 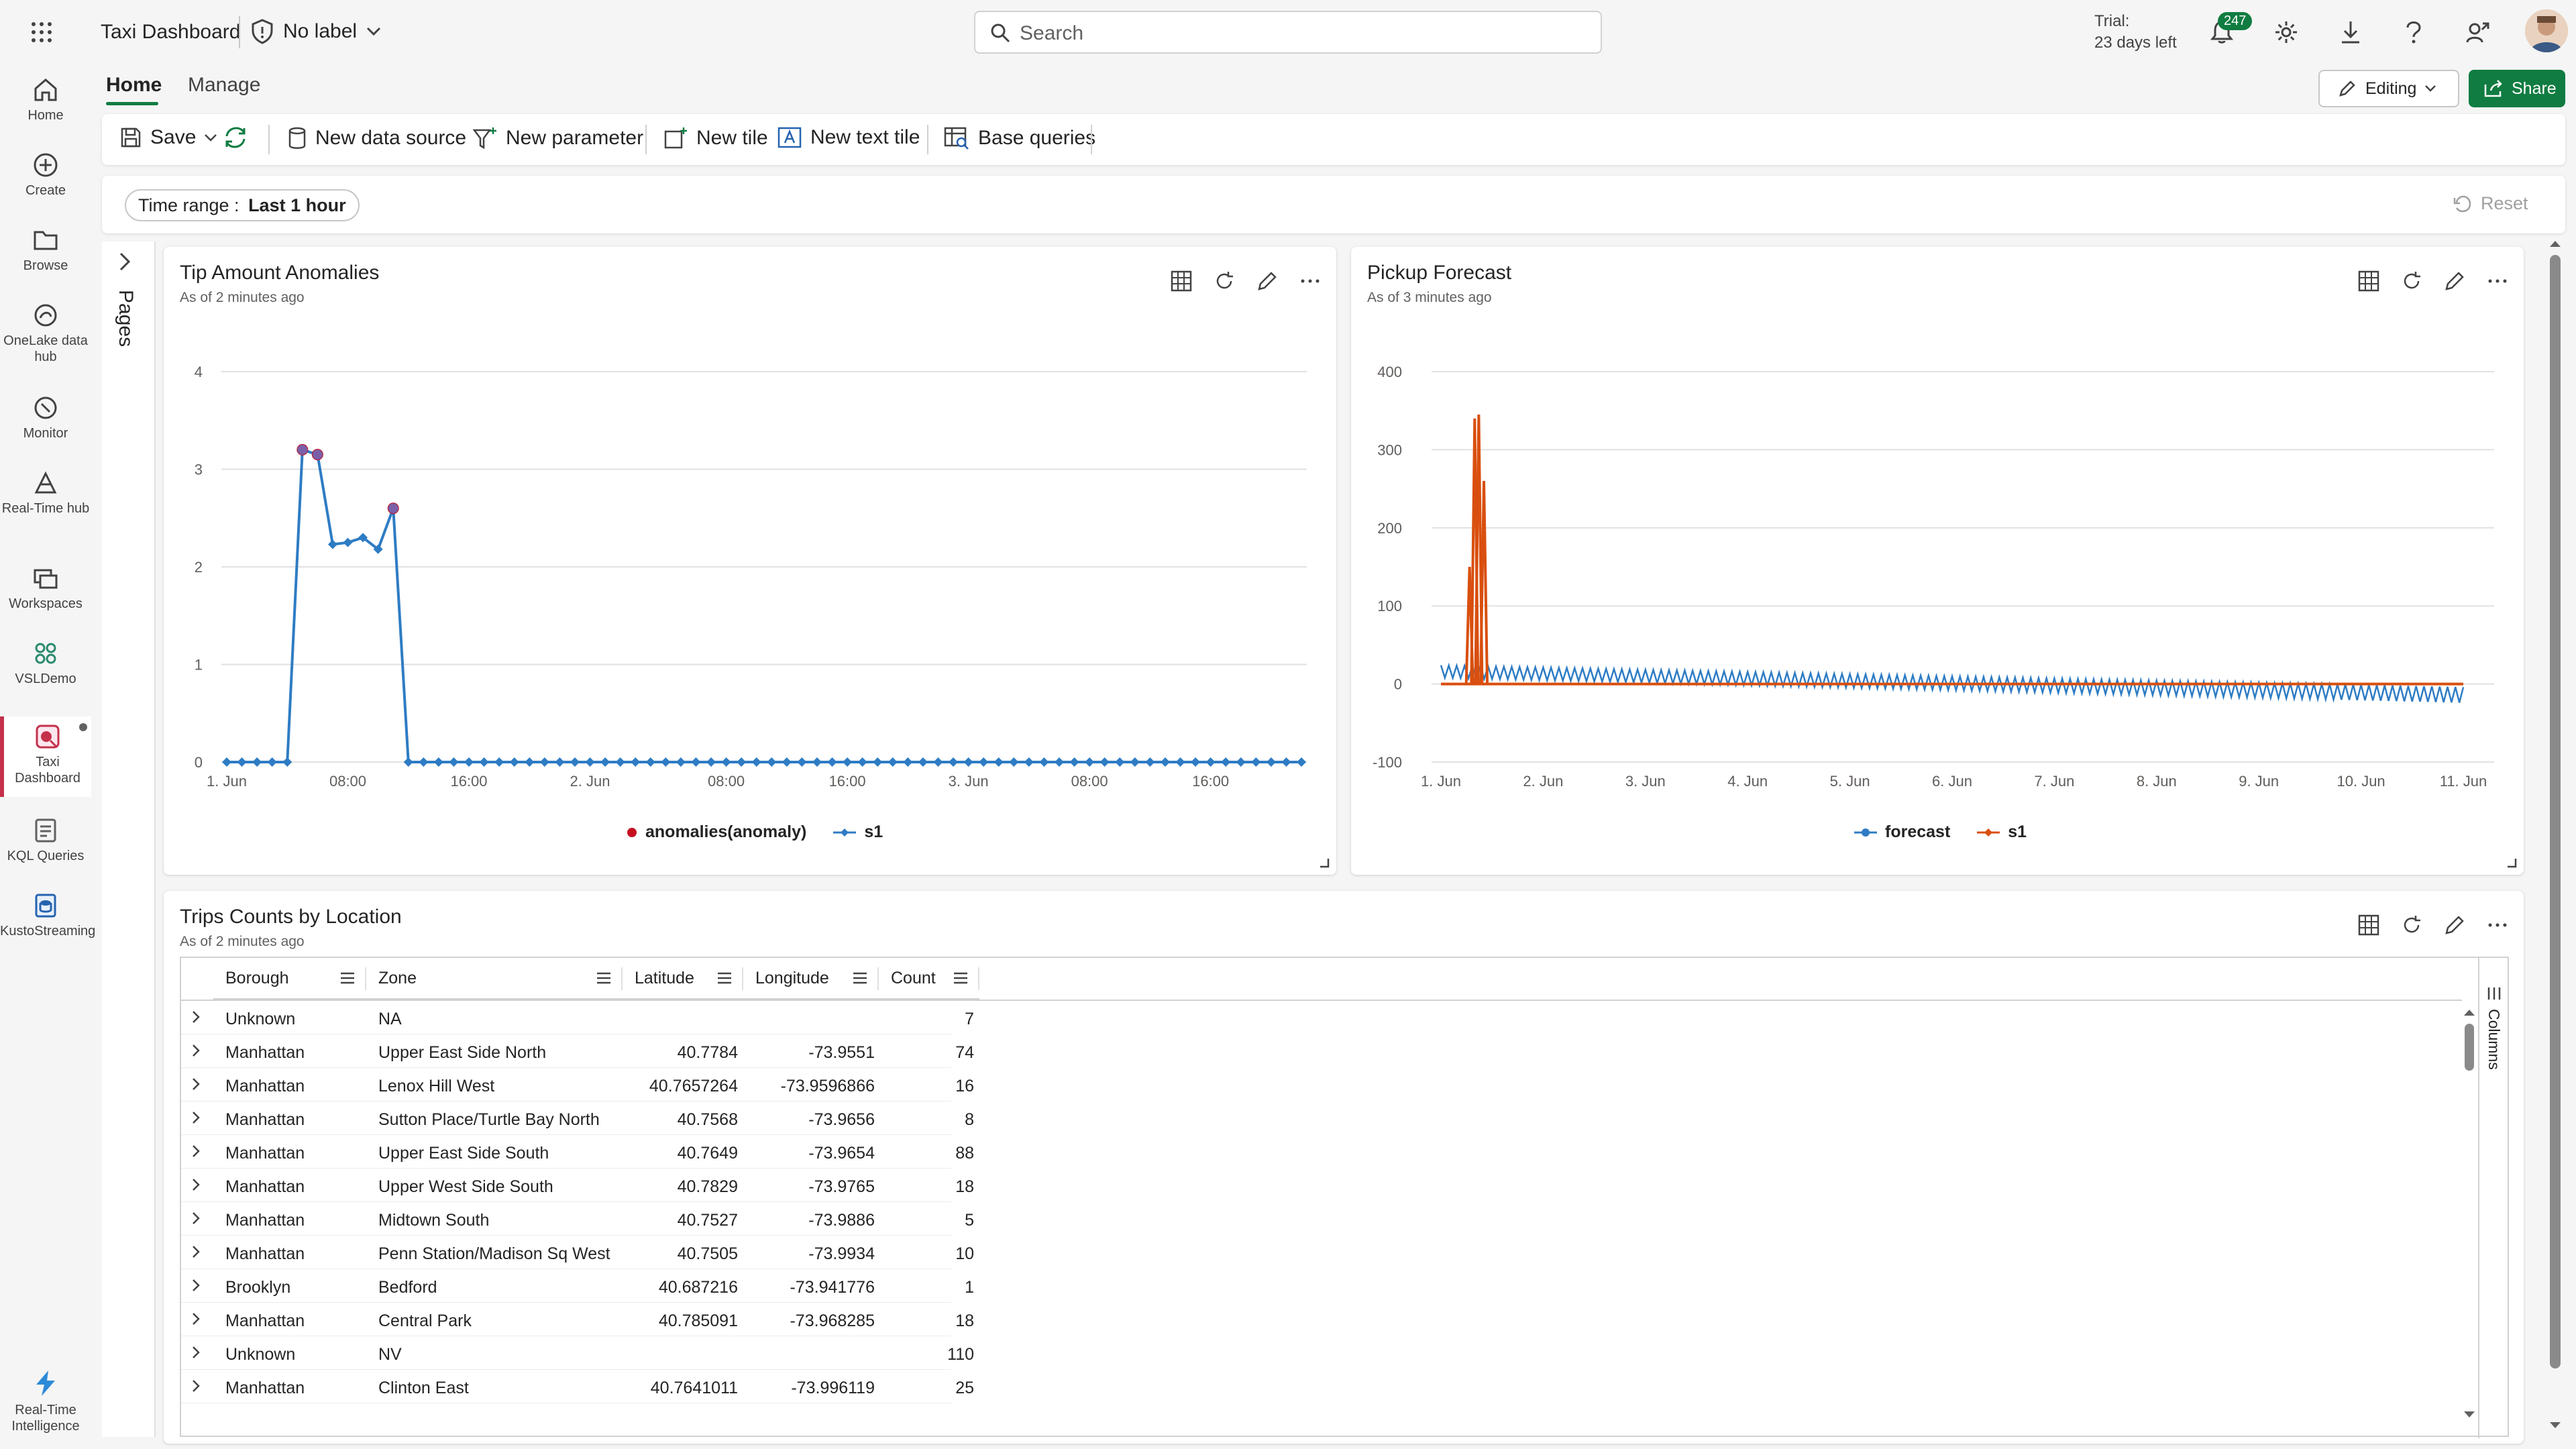 What do you see at coordinates (45, 663) in the screenshot?
I see `rail-item-vsldemo: VSLDemo` at bounding box center [45, 663].